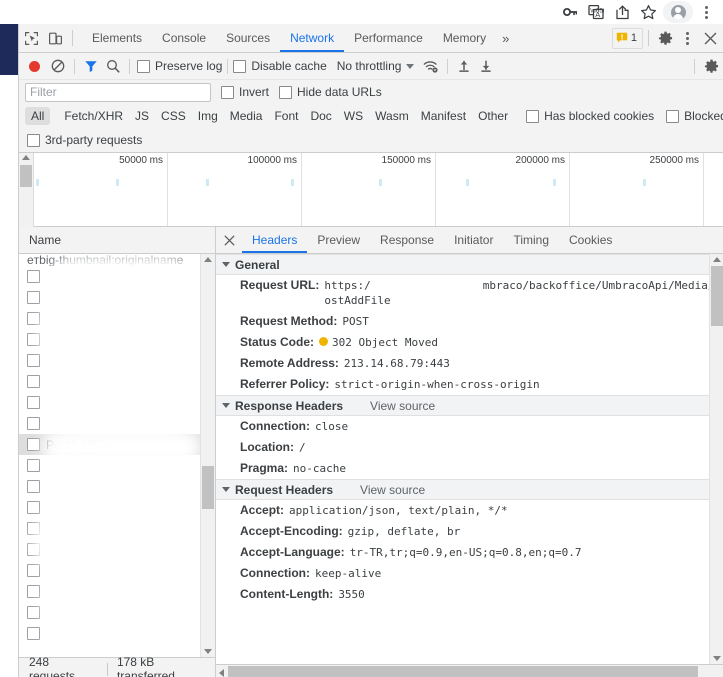  I want to click on password-key-icon, so click(570, 12).